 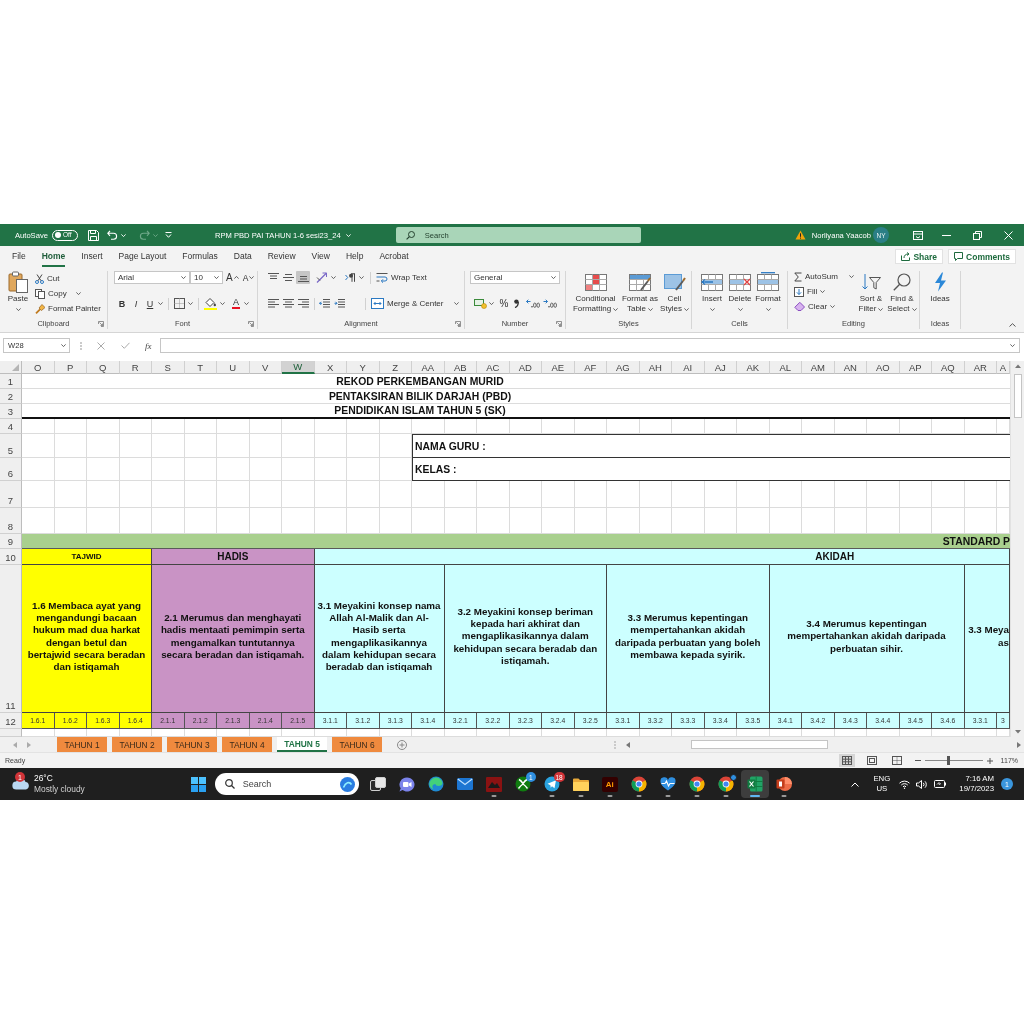 What do you see at coordinates (11, 541) in the screenshot?
I see `row-header: 9` at bounding box center [11, 541].